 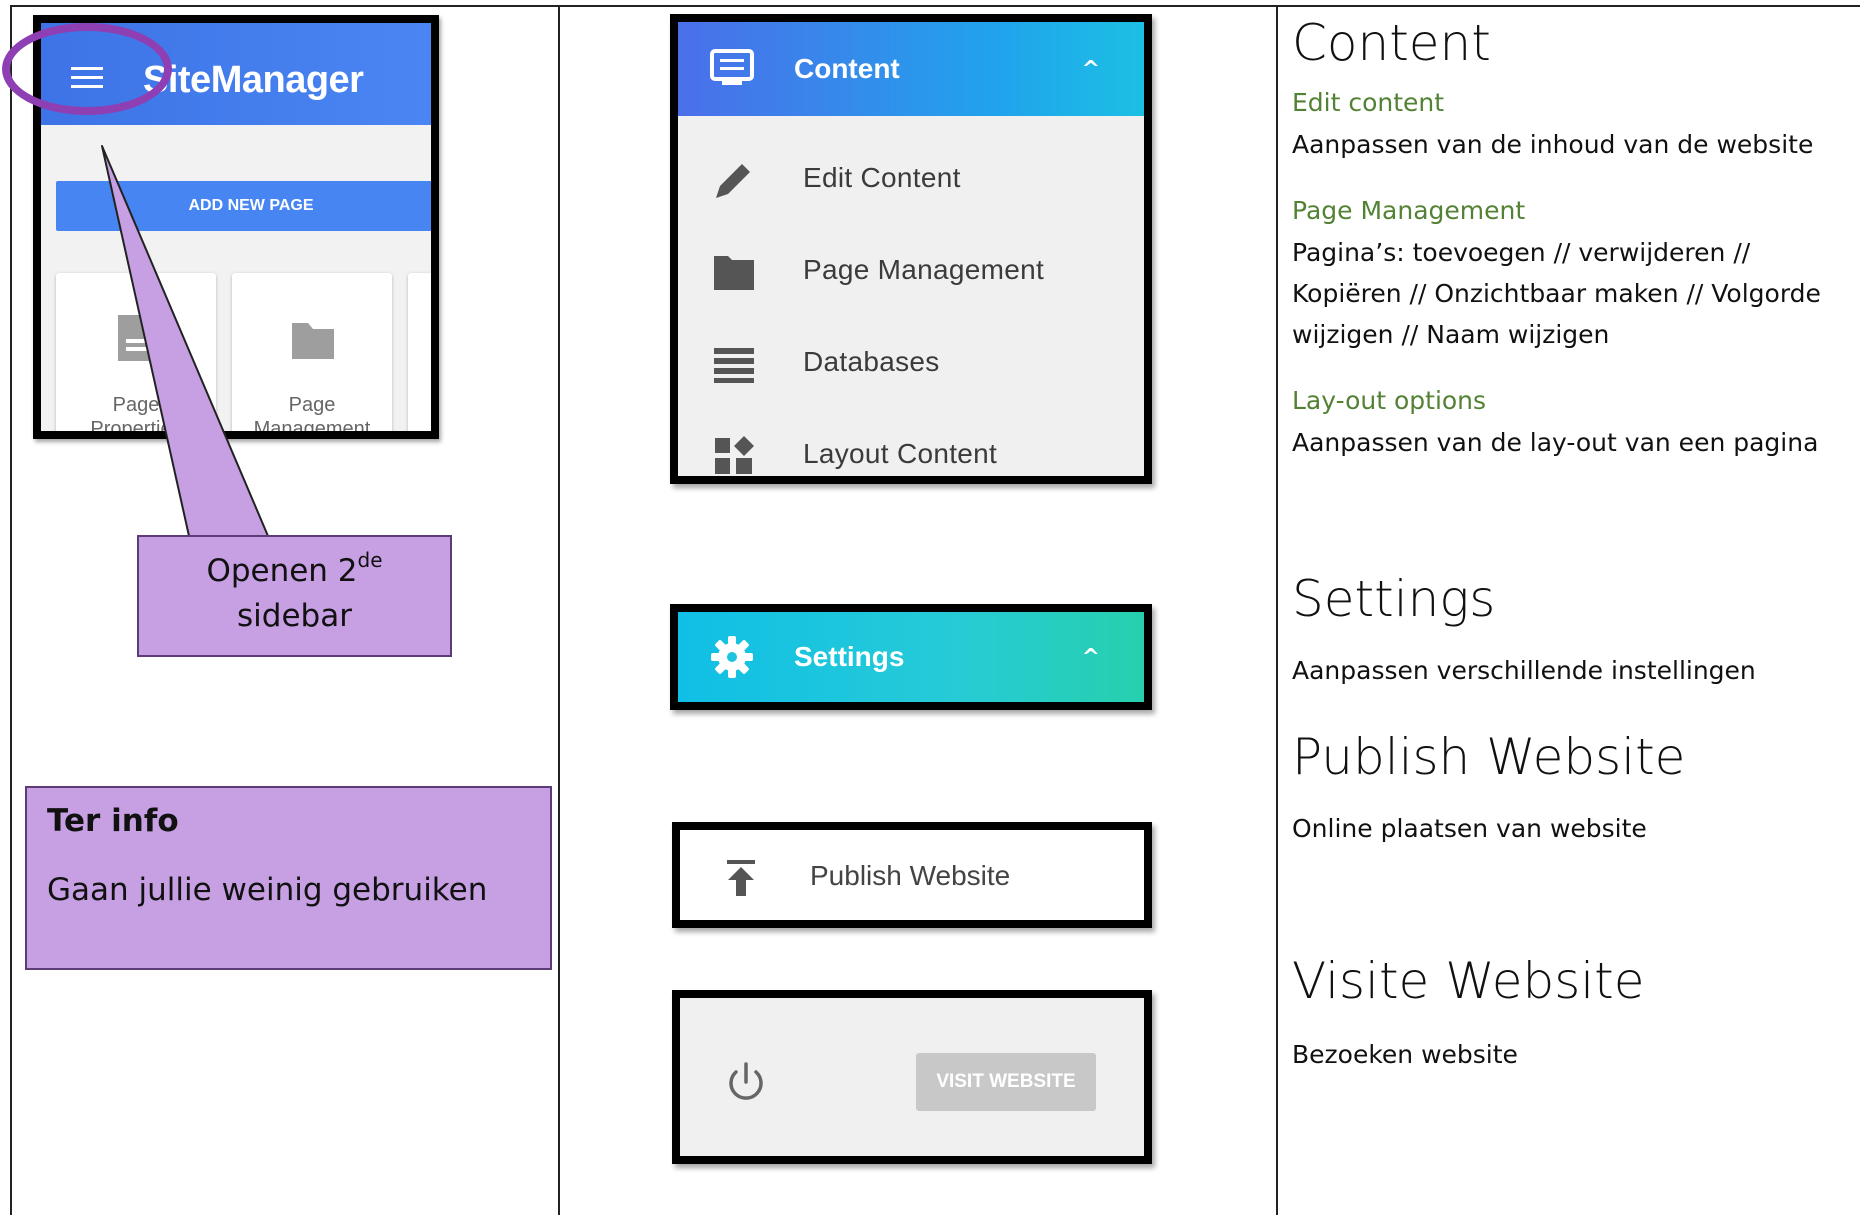 What do you see at coordinates (294, 591) in the screenshot?
I see `callout-text: Openen 2de sidebar` at bounding box center [294, 591].